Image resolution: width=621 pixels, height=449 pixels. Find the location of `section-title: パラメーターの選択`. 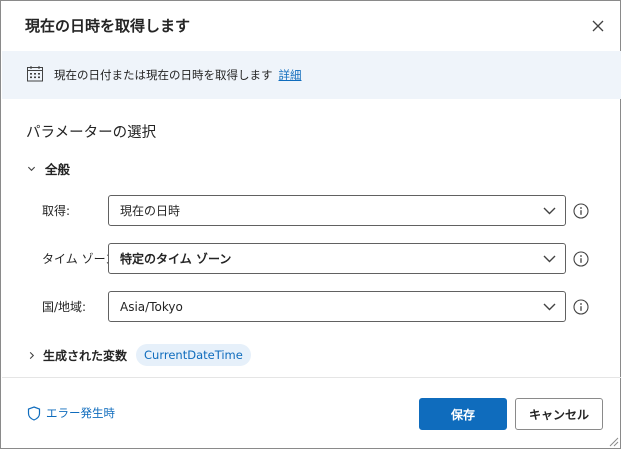

section-title: パラメーターの選択 is located at coordinates (91, 133).